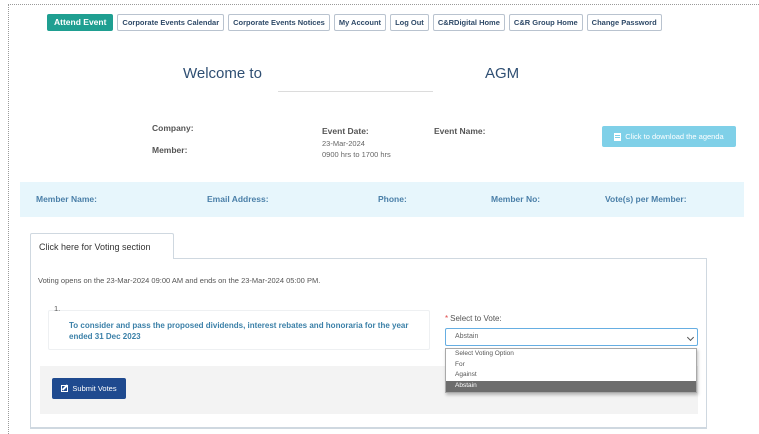 The width and height of the screenshot is (759, 434). What do you see at coordinates (57, 308) in the screenshot?
I see `resolution-number: 1.` at bounding box center [57, 308].